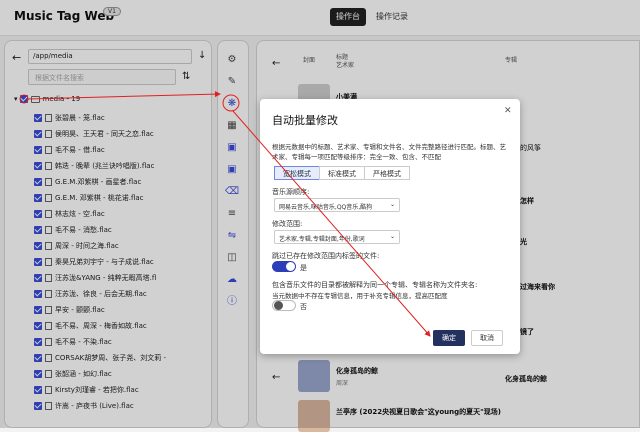 The height and width of the screenshot is (432, 640). What do you see at coordinates (124, 95) in the screenshot?
I see `annotation-arrow` at bounding box center [124, 95].